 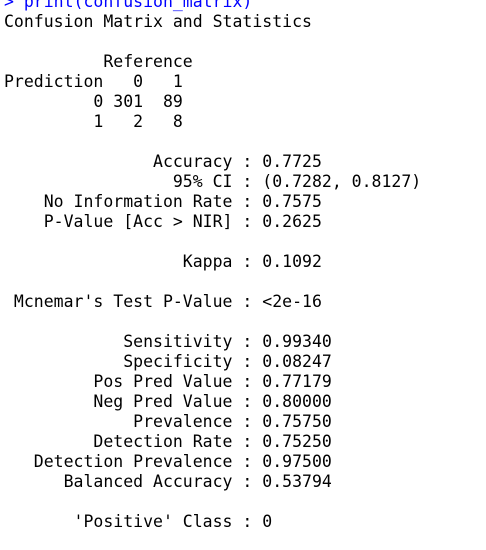 What do you see at coordinates (128, 5) in the screenshot?
I see `command-line: > print(confusion_matrix)` at bounding box center [128, 5].